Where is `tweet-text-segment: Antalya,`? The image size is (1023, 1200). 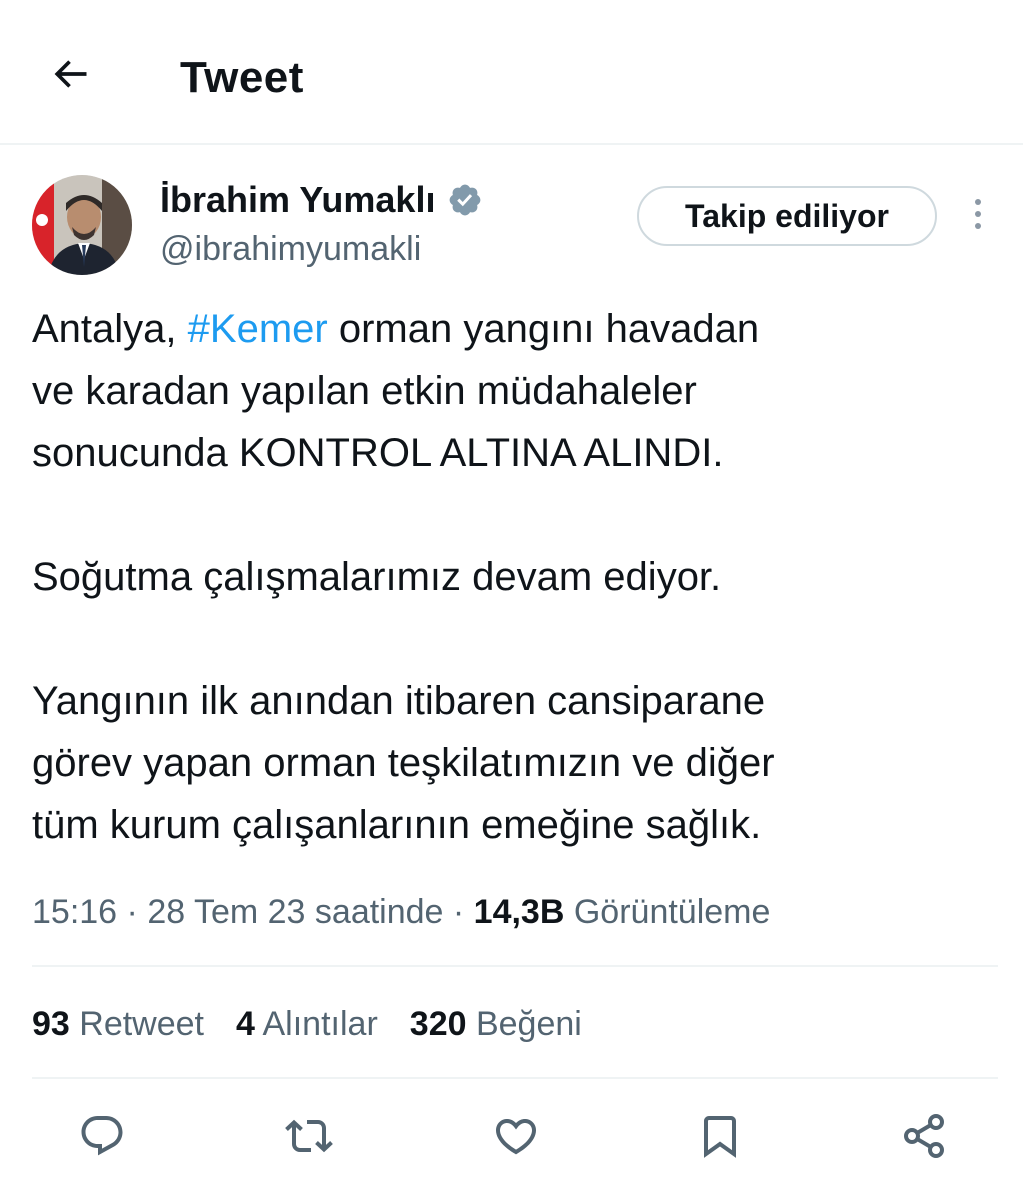
tweet-text-segment: Antalya, is located at coordinates (110, 329).